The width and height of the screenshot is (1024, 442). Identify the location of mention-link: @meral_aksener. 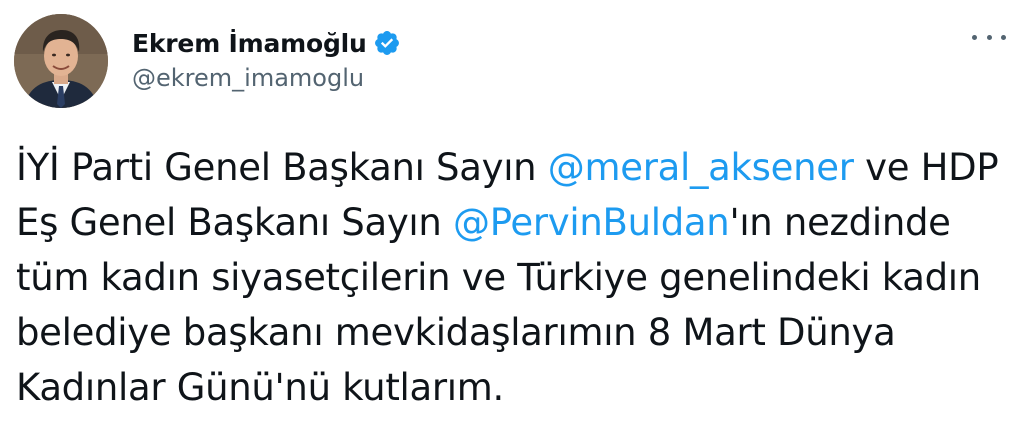
(701, 167).